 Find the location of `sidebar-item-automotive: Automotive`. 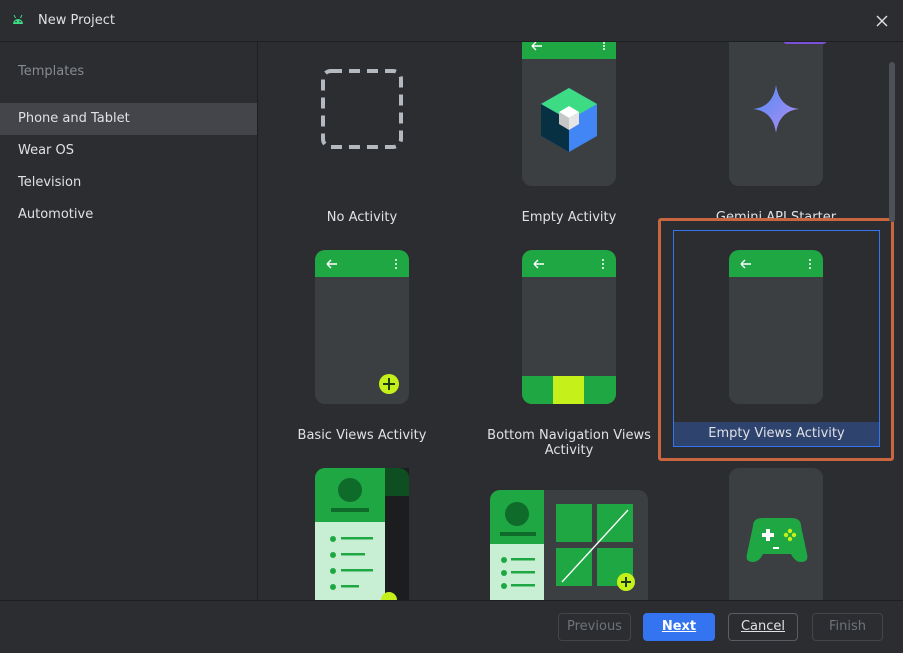

sidebar-item-automotive: Automotive is located at coordinates (128, 215).